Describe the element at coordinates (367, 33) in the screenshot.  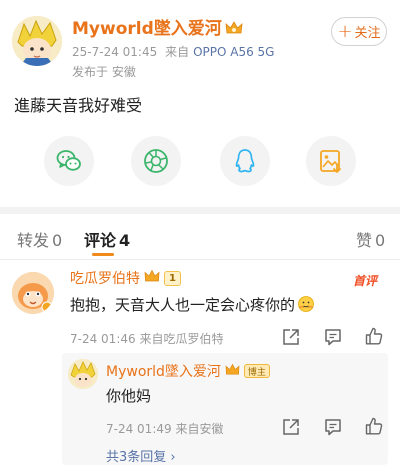
I see `follow-label: 关注` at that location.